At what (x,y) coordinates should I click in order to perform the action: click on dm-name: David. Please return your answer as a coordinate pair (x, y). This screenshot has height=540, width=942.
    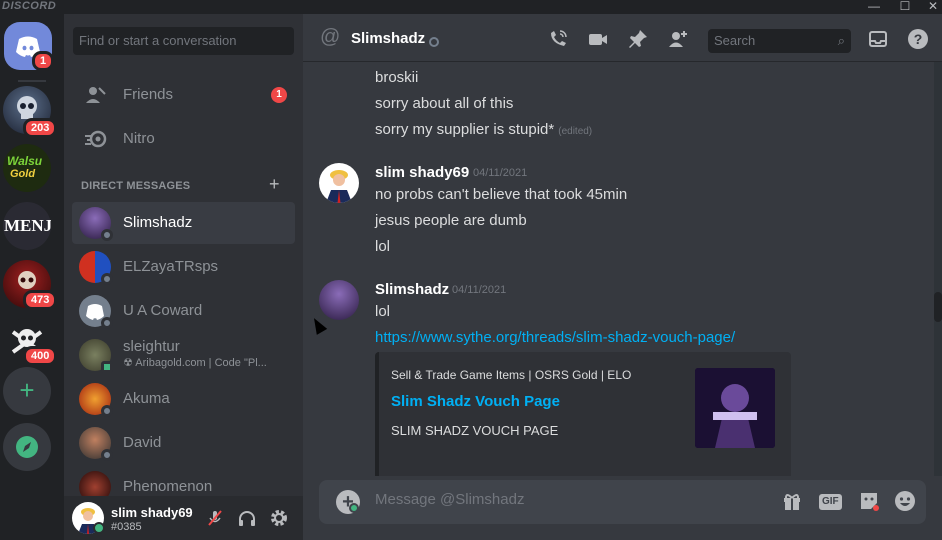
    Looking at the image, I should click on (142, 442).